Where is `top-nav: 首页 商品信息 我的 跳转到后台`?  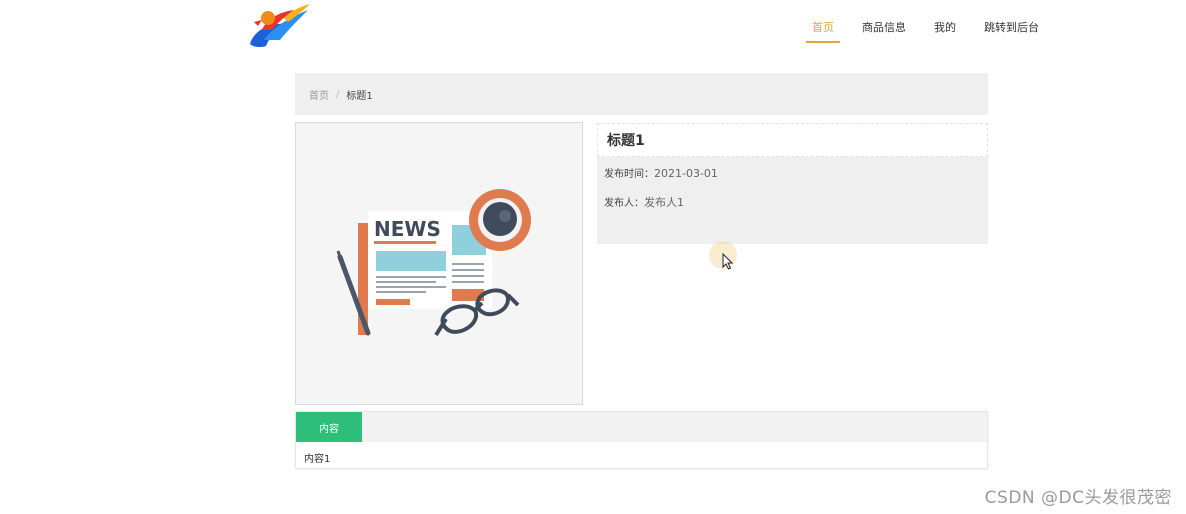
top-nav: 首页 商品信息 我的 跳转到后台 is located at coordinates (936, 32).